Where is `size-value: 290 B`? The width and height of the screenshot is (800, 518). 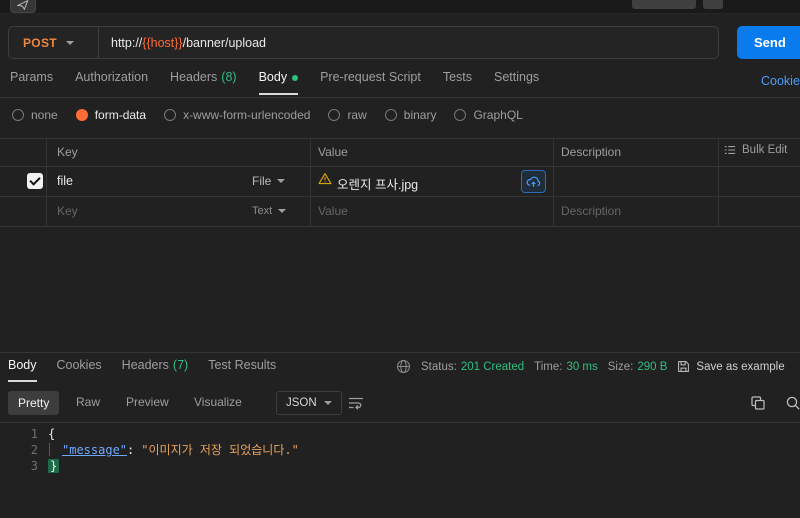
size-value: 290 B is located at coordinates (652, 366).